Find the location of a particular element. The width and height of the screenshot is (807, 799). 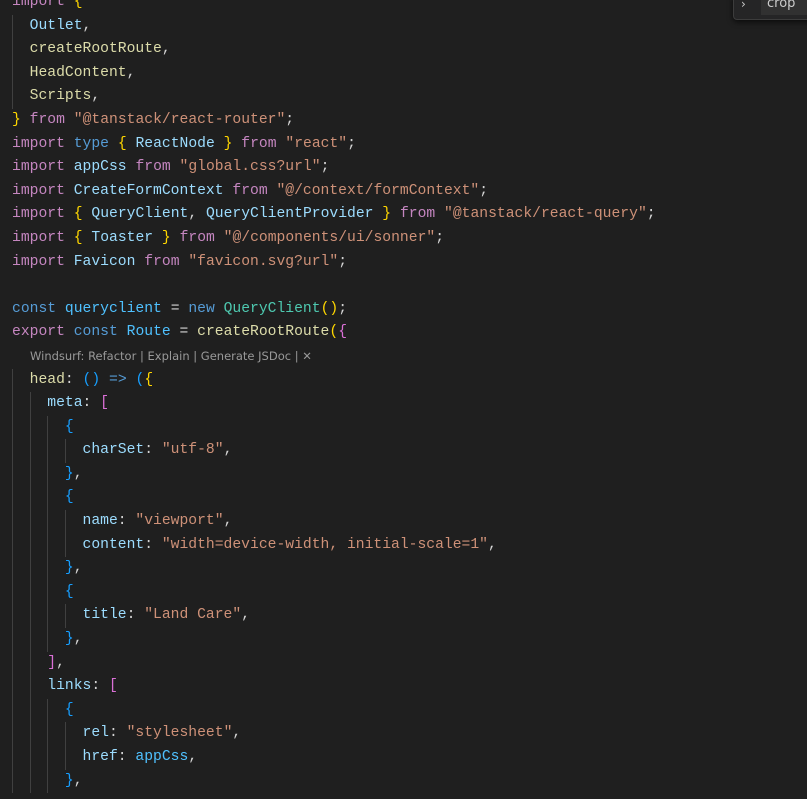

code-token: charSet is located at coordinates (113, 450).